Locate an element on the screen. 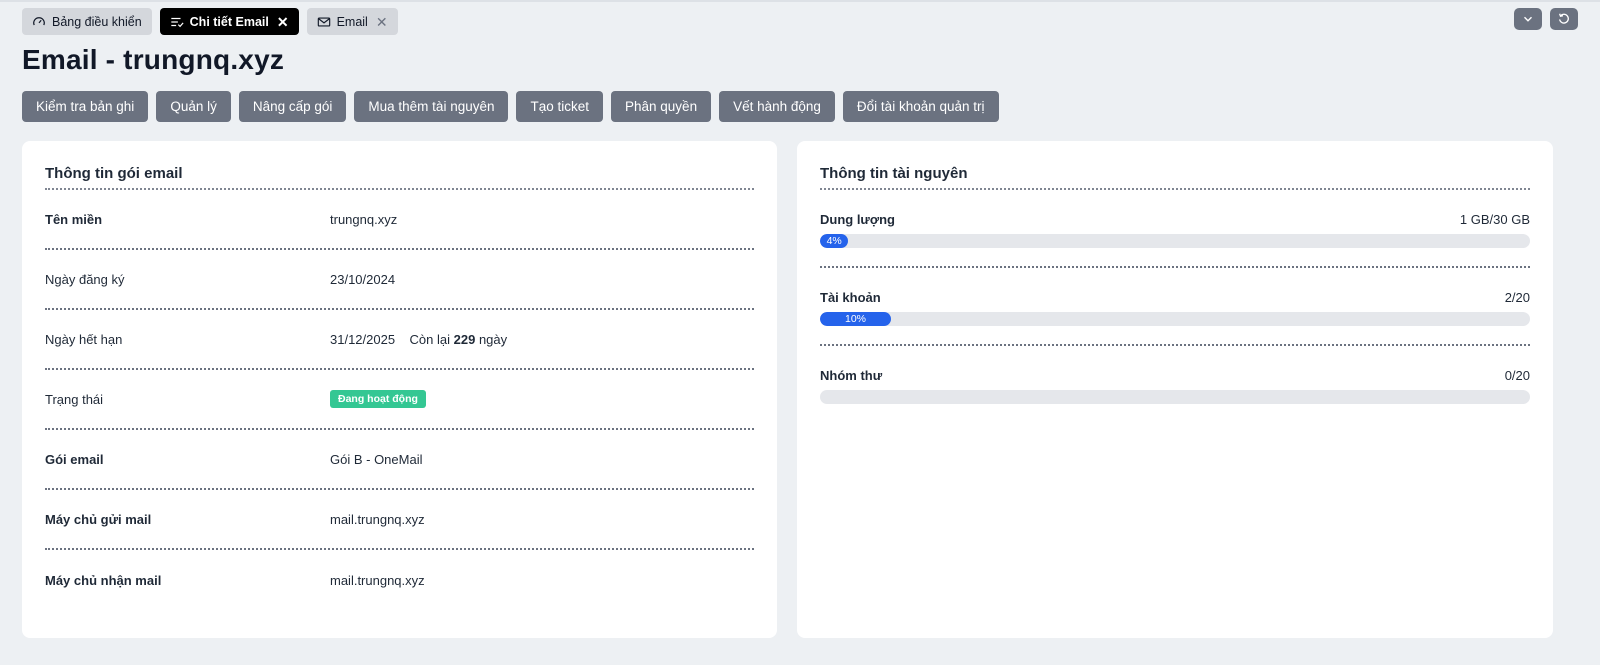 Image resolution: width=1600 pixels, height=665 pixels. info-row-domain: Tên miền trungnq.xyz is located at coordinates (399, 220).